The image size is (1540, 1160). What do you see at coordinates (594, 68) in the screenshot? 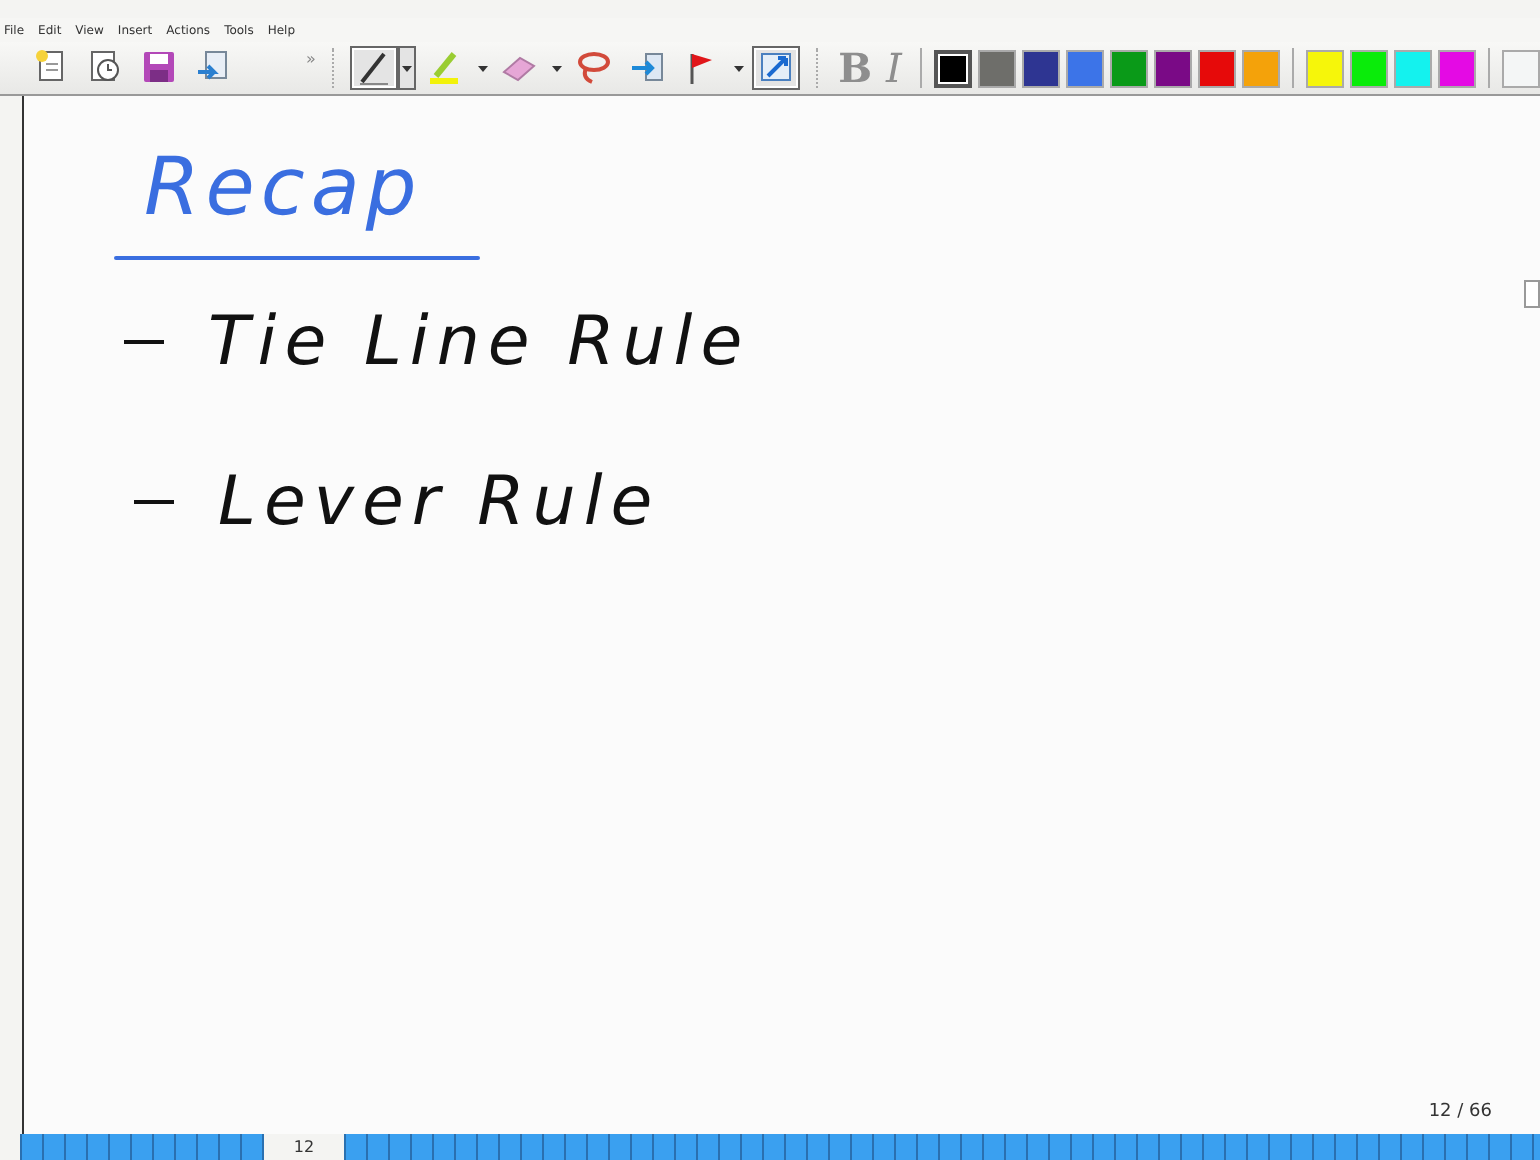
I see `lasso-icon` at bounding box center [594, 68].